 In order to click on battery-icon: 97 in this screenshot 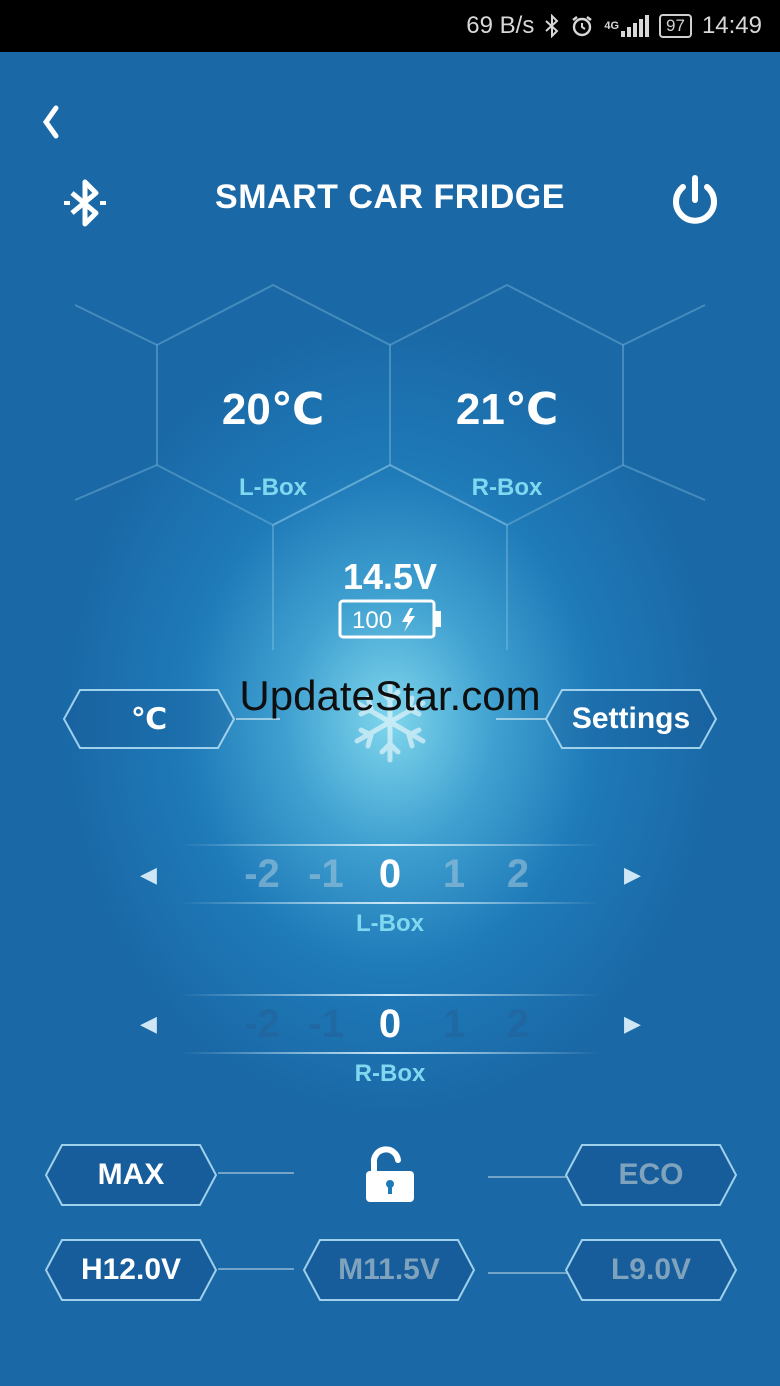, I will do `click(675, 26)`.